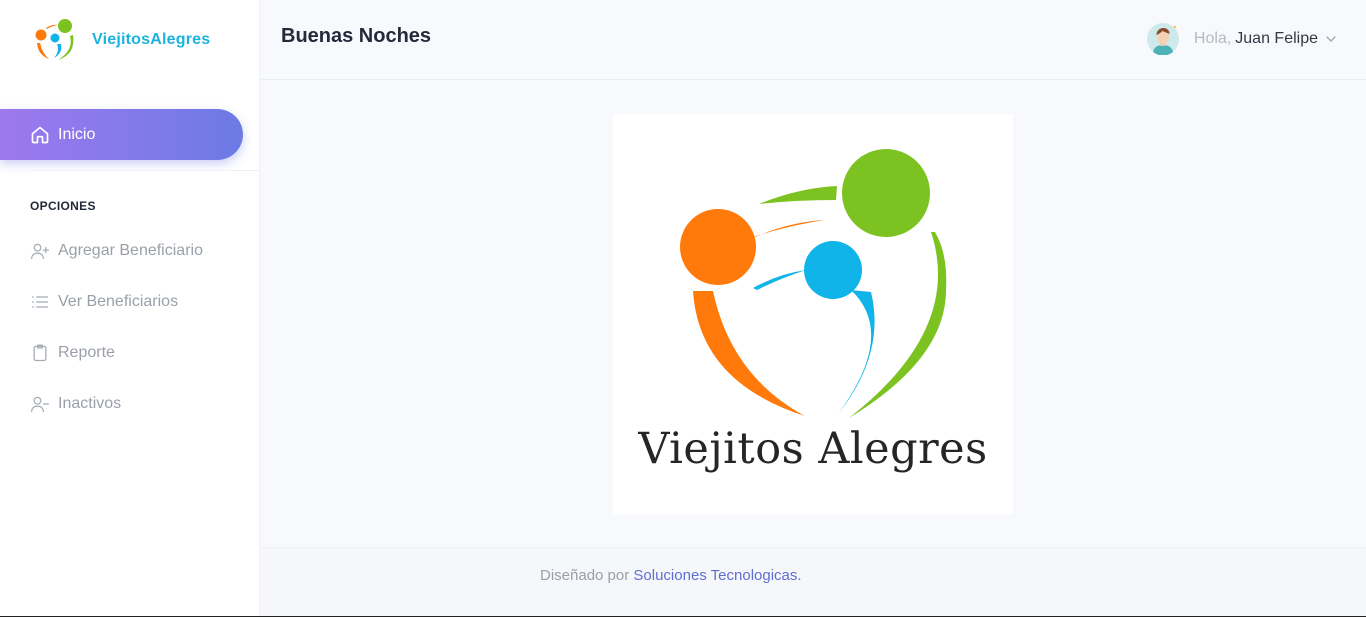 The image size is (1366, 617). What do you see at coordinates (121, 134) in the screenshot?
I see `nav-item-inicio: Inicio` at bounding box center [121, 134].